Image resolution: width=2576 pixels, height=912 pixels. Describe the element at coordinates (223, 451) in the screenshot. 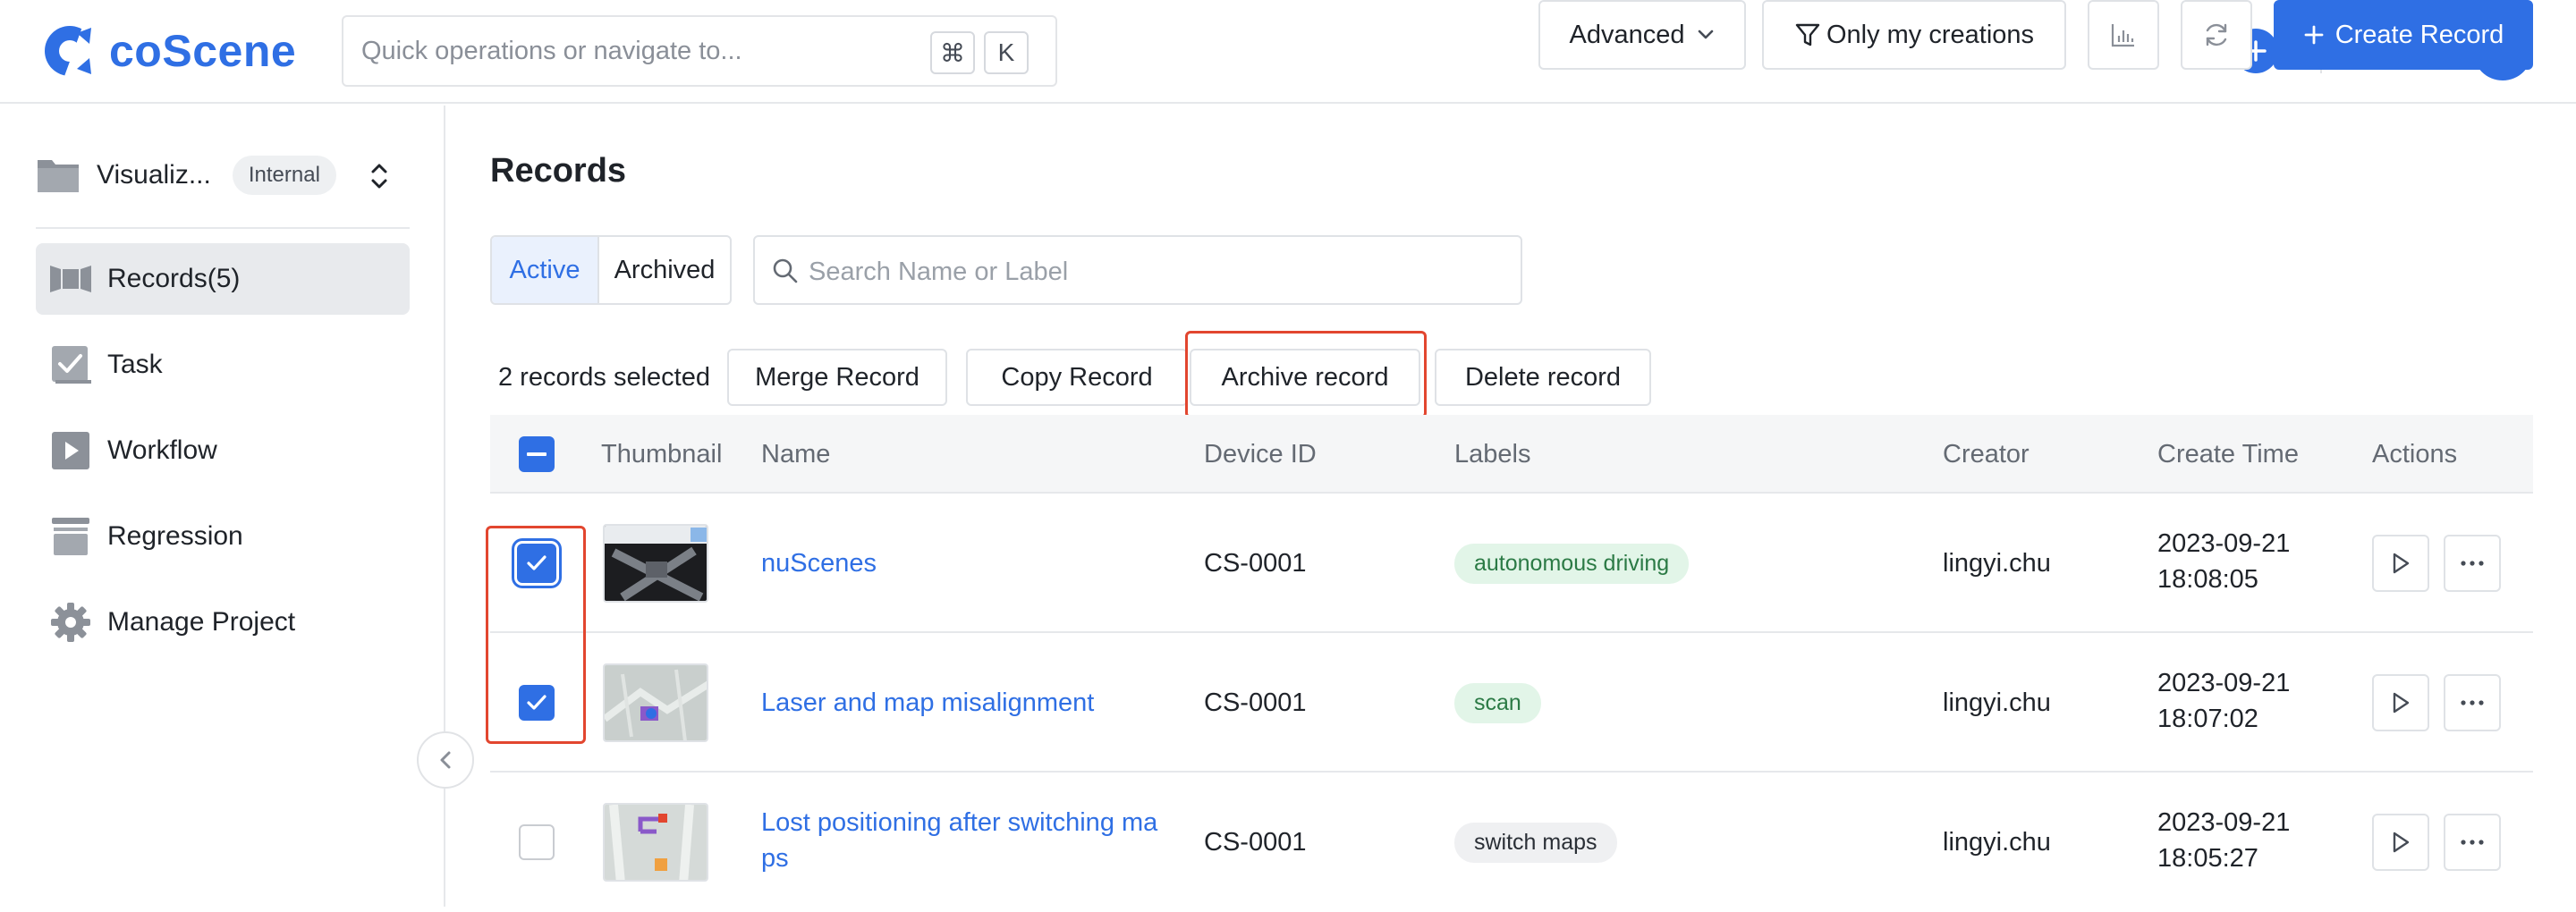

I see `sidebar-item-workflow: Workflow` at that location.